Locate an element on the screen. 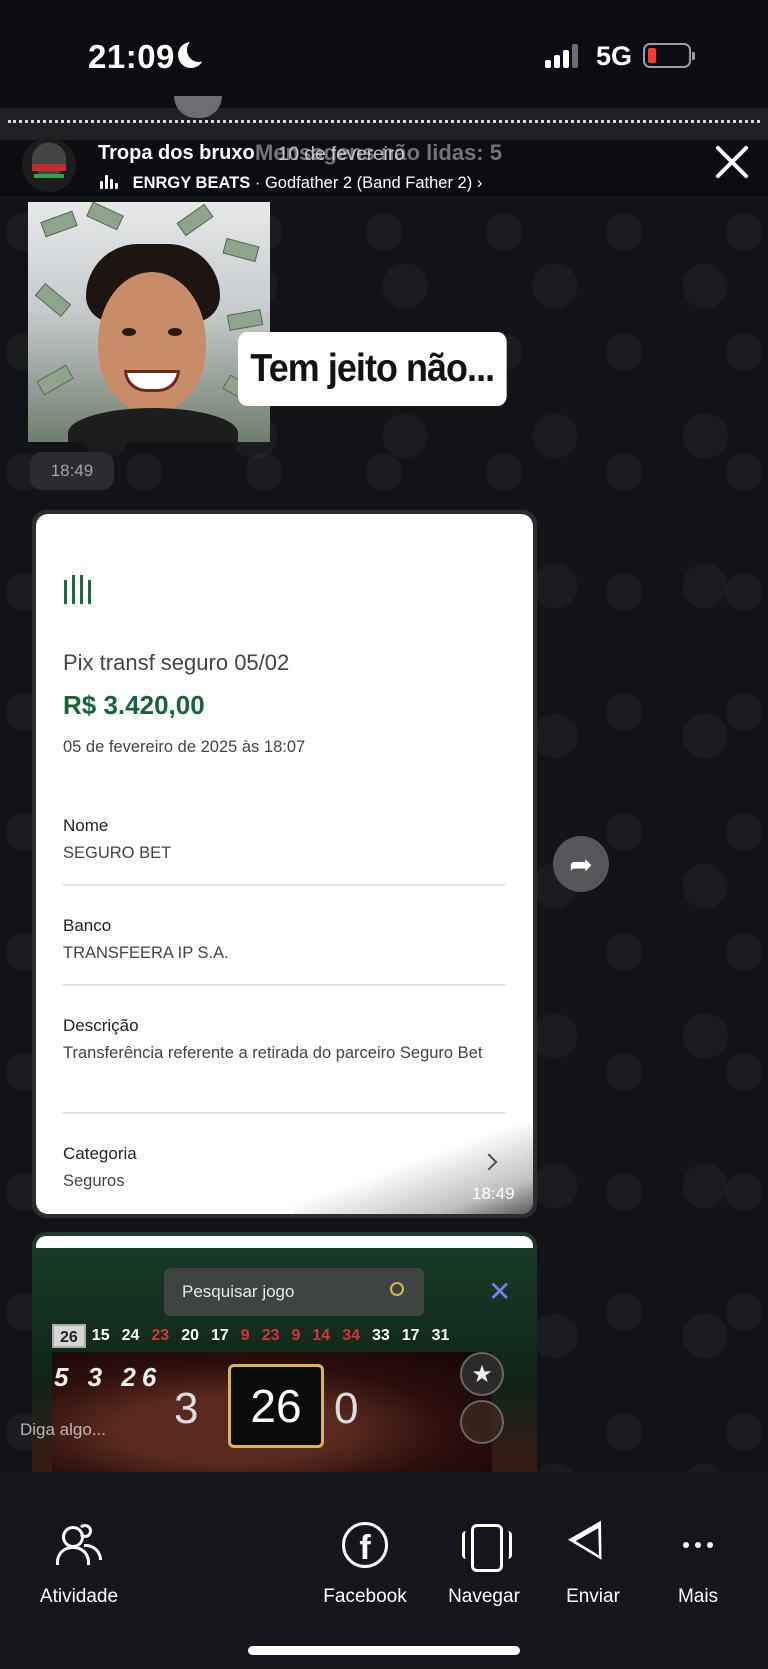 This screenshot has height=1669, width=768. phone-browse-icon is located at coordinates (486, 1547).